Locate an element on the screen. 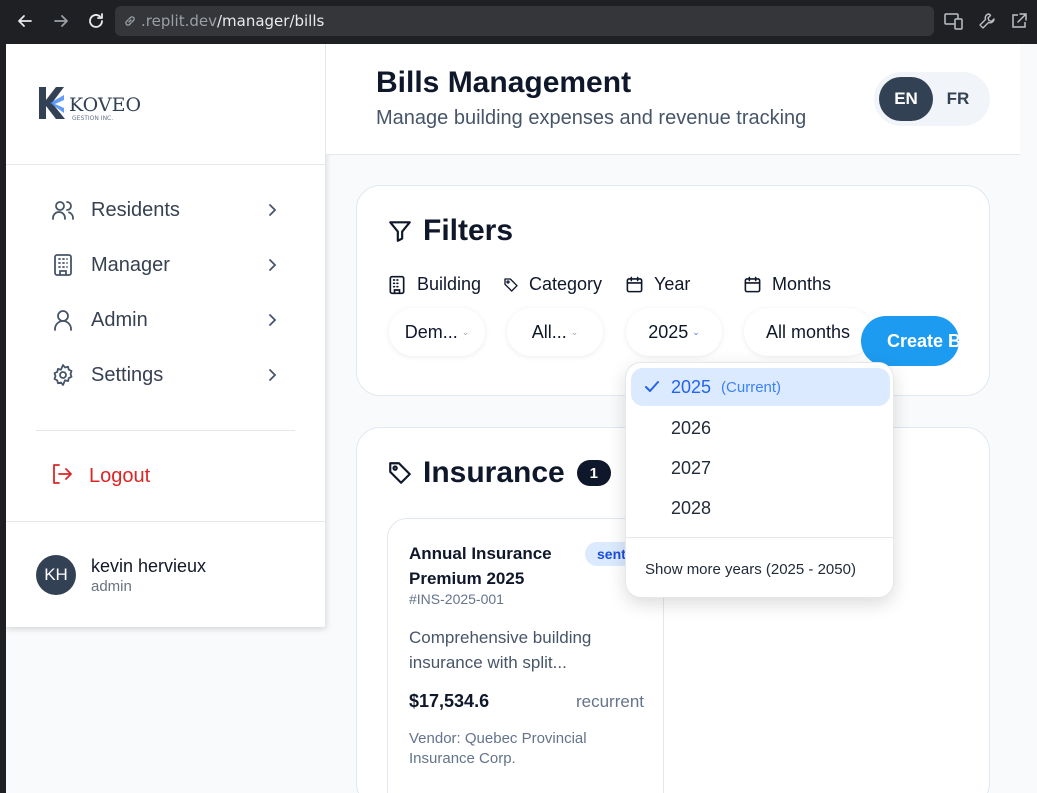 Image resolution: width=1037 pixels, height=793 pixels. koveo-logo: KOVEO GESTION INC. is located at coordinates (91, 104).